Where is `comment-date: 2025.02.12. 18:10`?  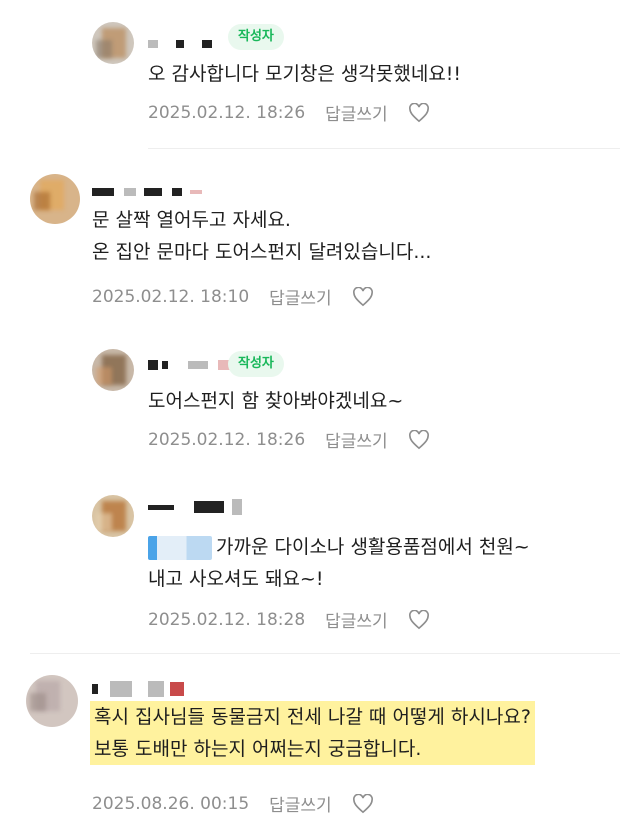 comment-date: 2025.02.12. 18:10 is located at coordinates (171, 296).